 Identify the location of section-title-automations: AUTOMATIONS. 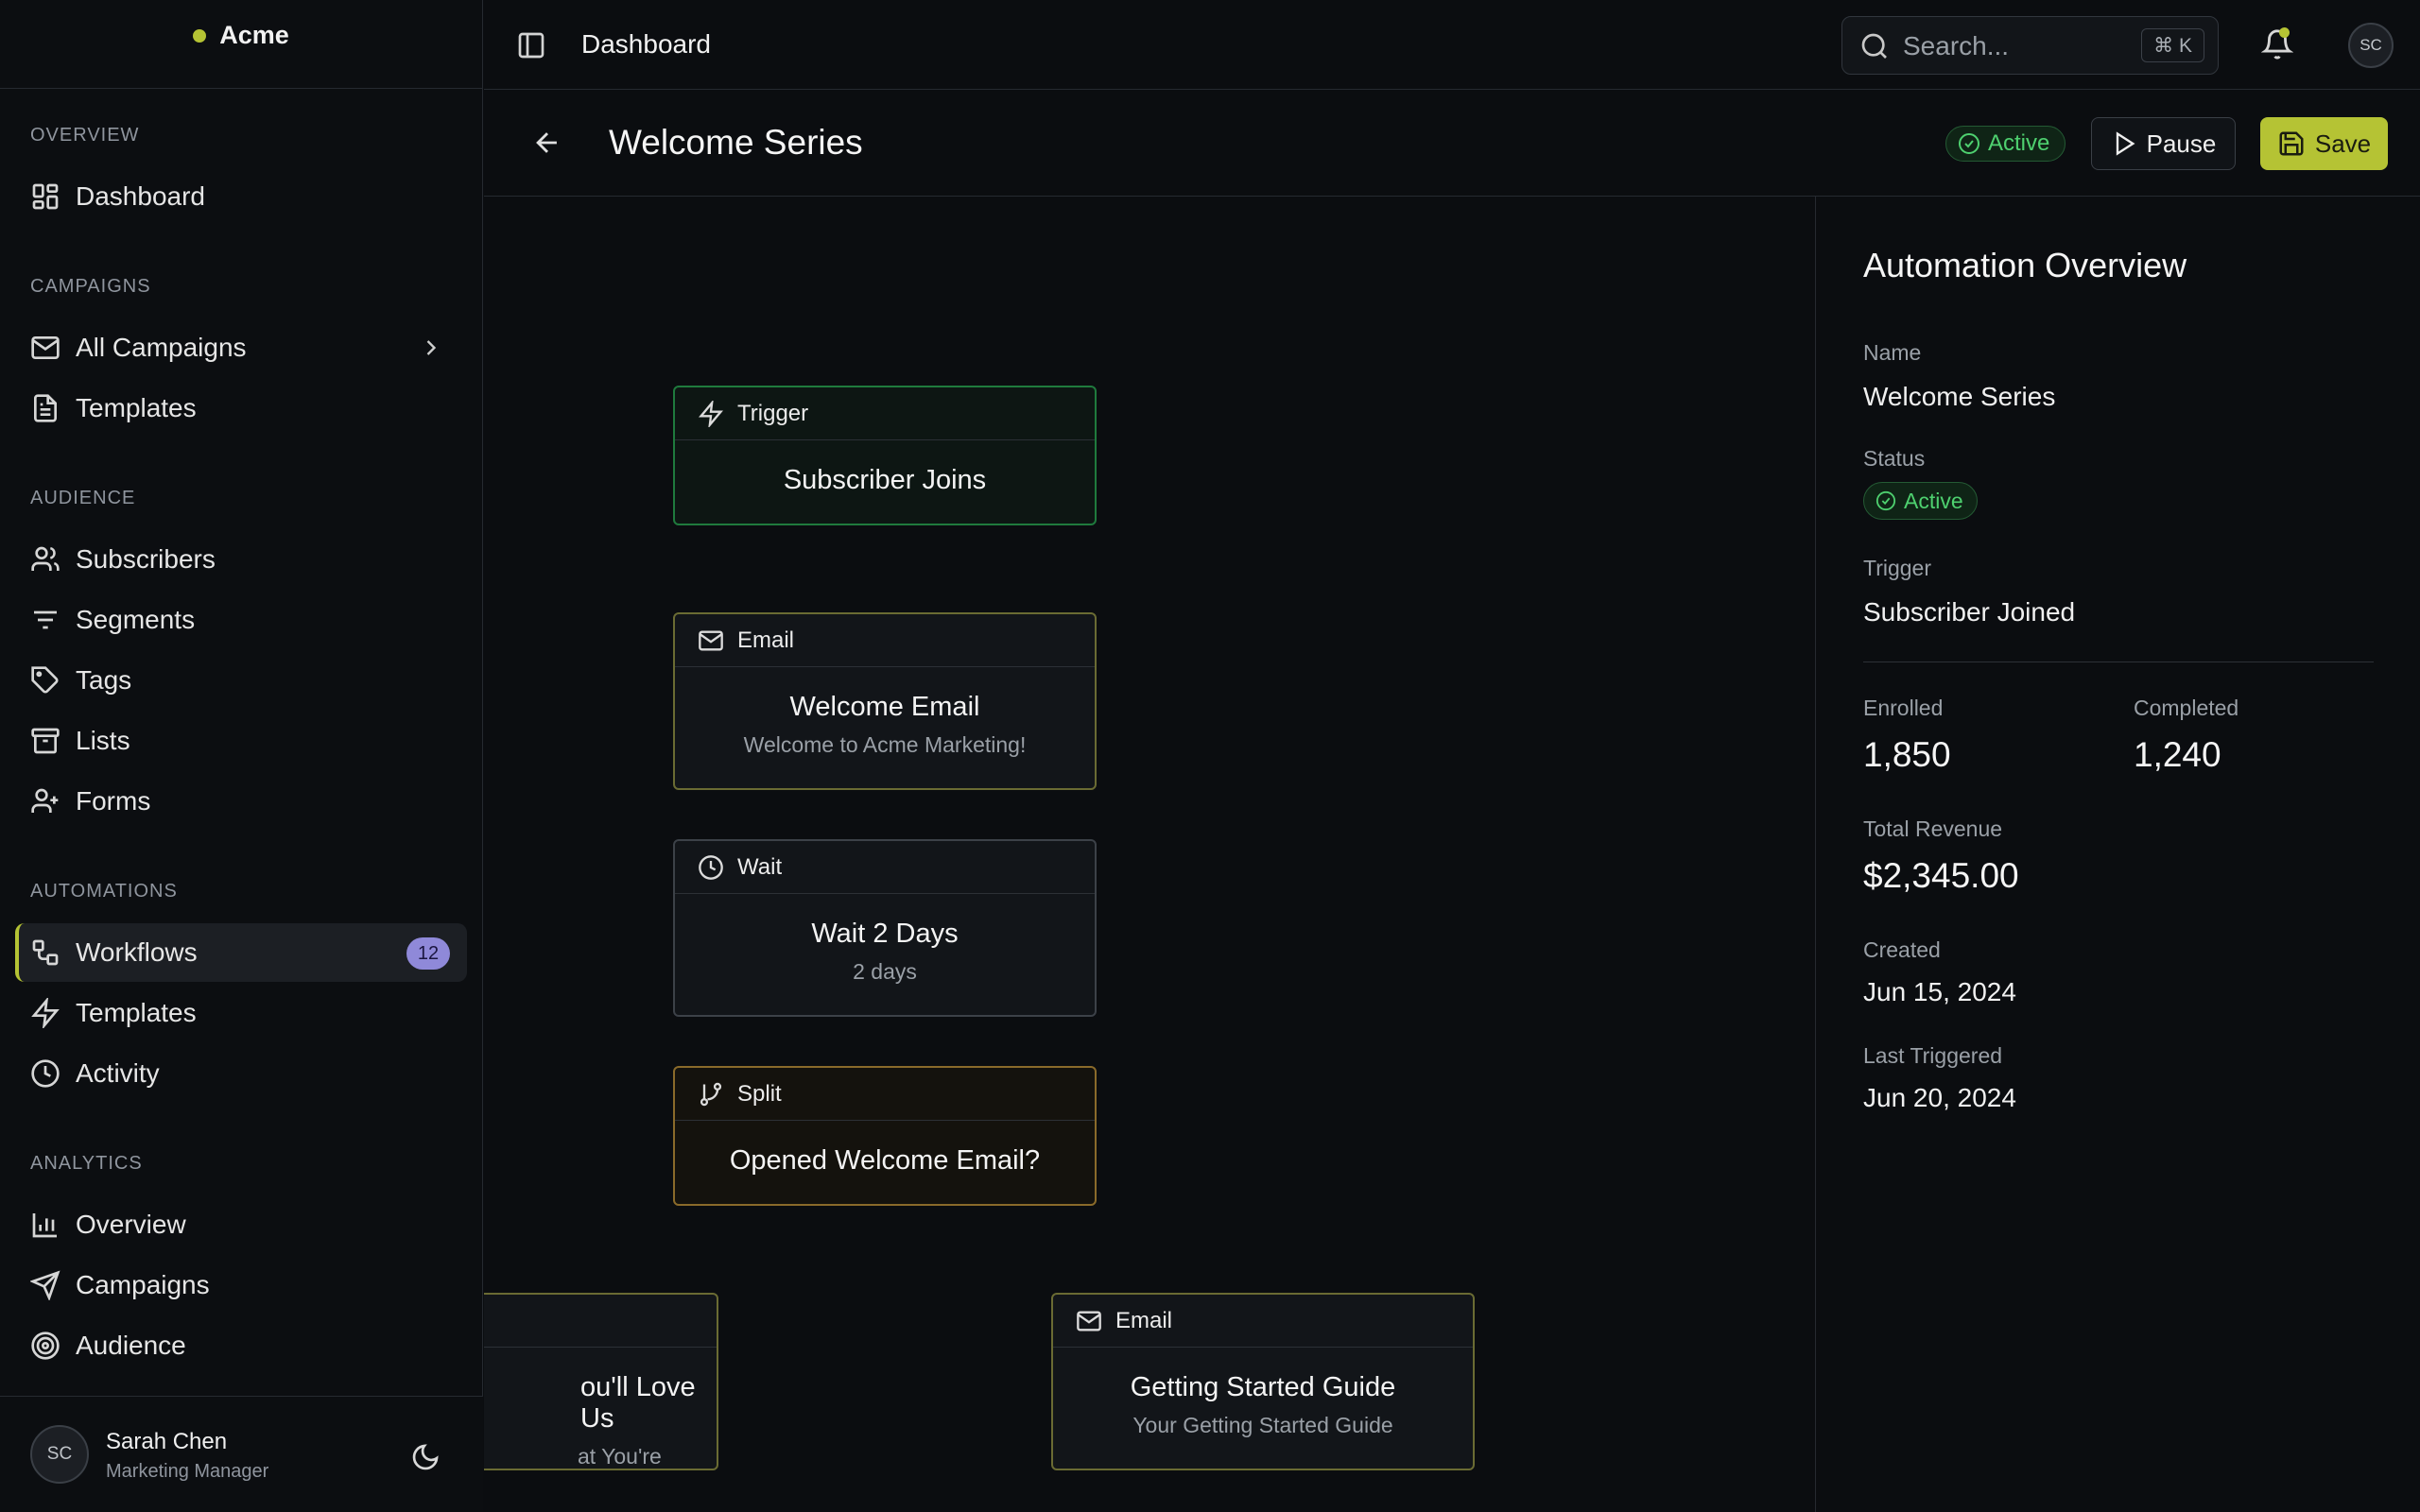
(104, 891).